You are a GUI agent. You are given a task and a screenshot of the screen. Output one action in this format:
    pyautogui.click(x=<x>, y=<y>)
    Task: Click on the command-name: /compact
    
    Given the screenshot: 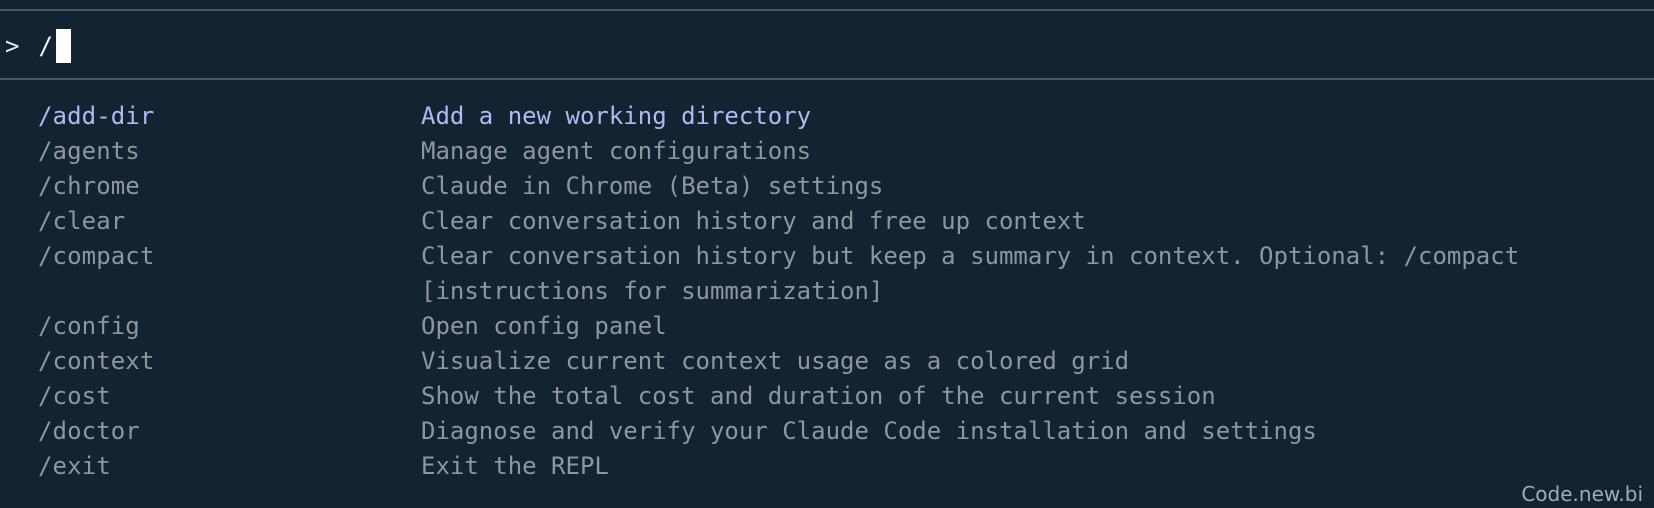 What is the action you would take?
    pyautogui.click(x=96, y=256)
    